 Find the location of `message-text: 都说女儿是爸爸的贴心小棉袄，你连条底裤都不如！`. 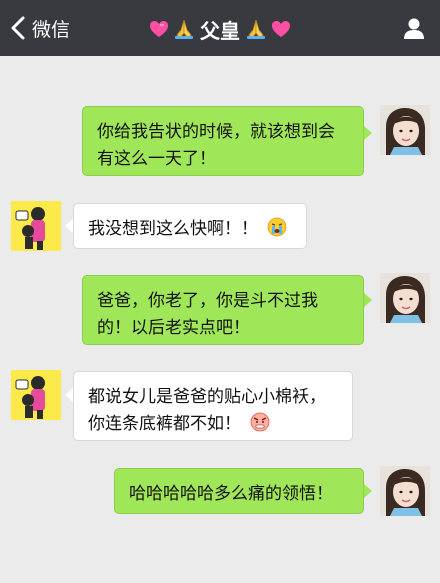

message-text: 都说女儿是爸爸的贴心小棉袄，你连条底裤都不如！ is located at coordinates (207, 410).